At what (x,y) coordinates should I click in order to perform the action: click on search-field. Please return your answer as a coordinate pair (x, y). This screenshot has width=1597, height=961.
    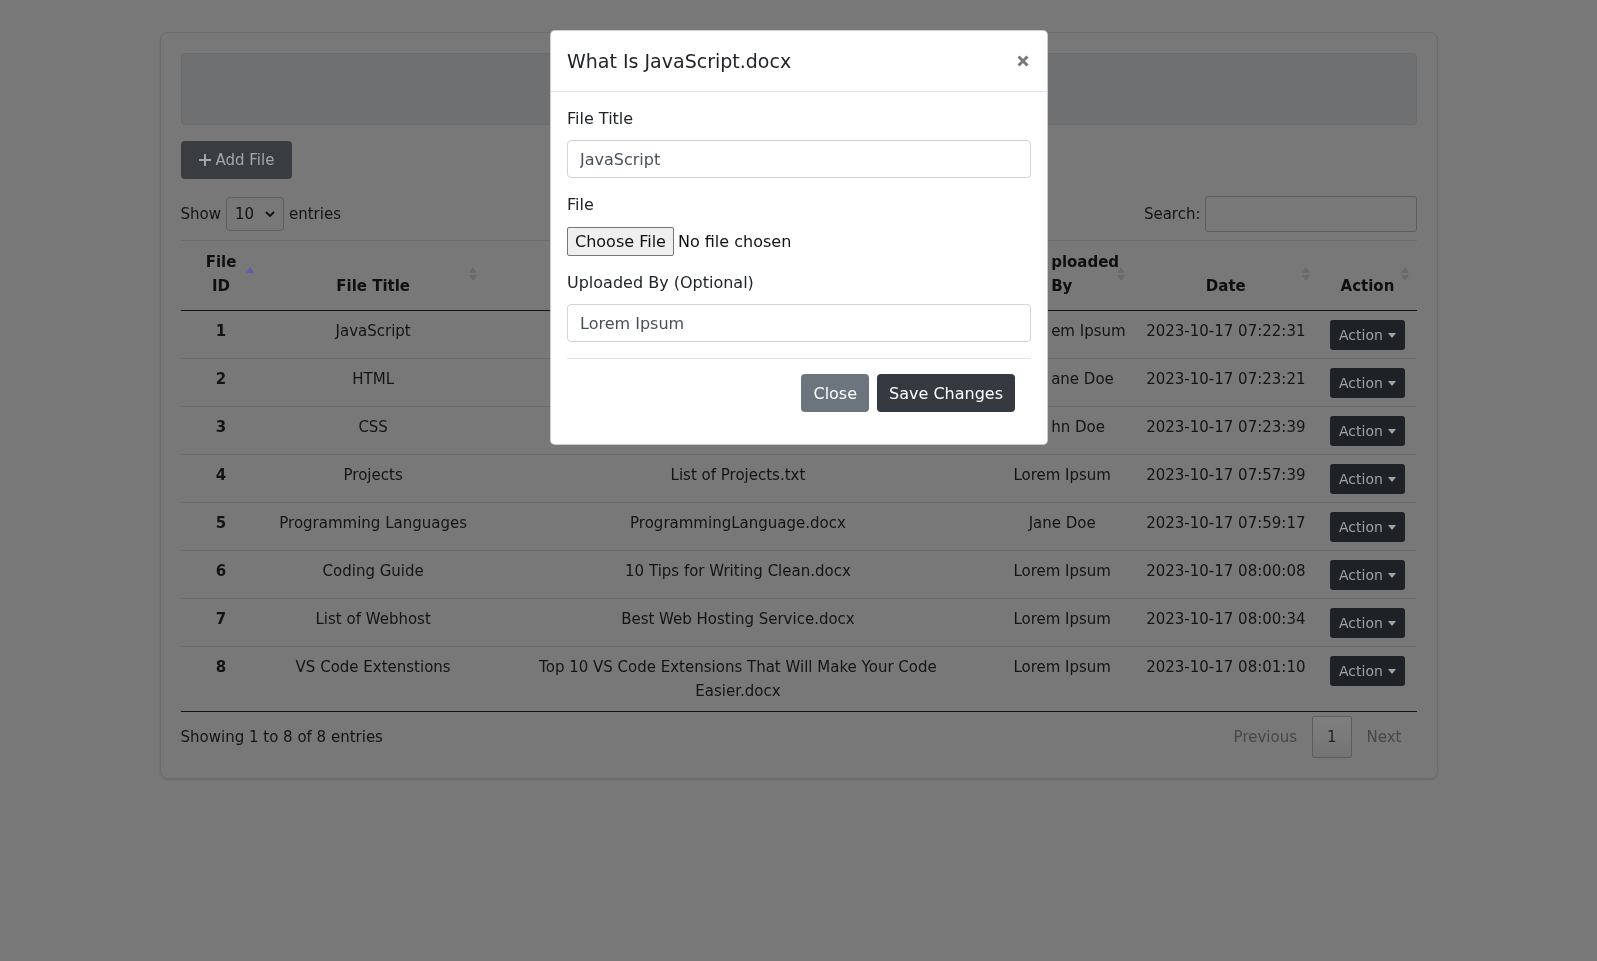
    Looking at the image, I should click on (1310, 214).